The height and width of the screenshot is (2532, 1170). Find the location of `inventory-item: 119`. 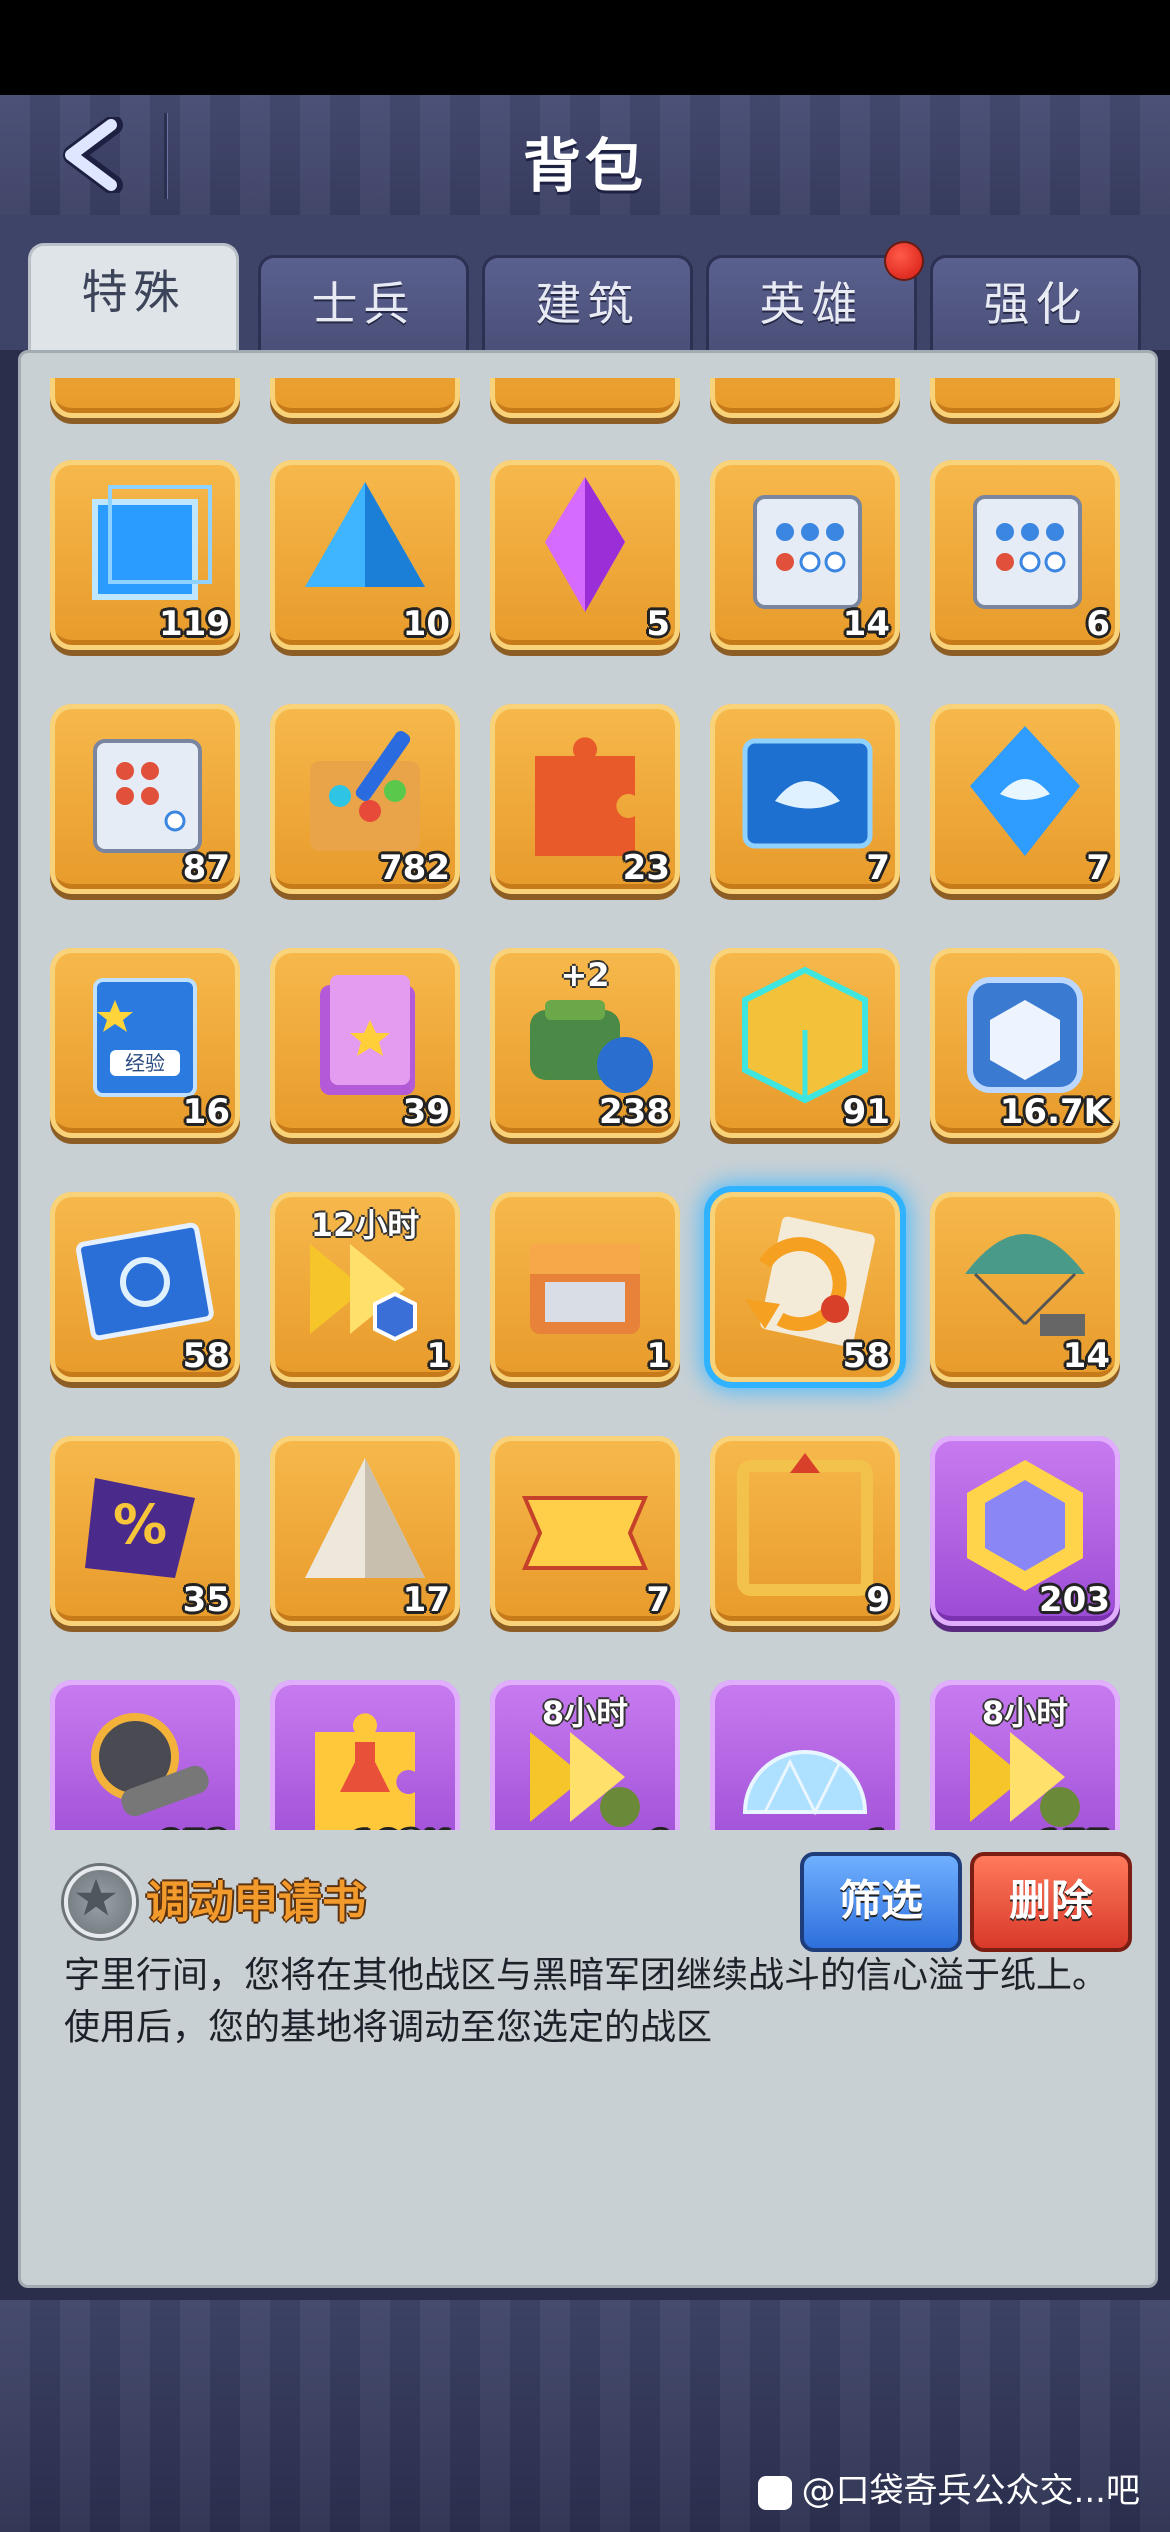

inventory-item: 119 is located at coordinates (145, 555).